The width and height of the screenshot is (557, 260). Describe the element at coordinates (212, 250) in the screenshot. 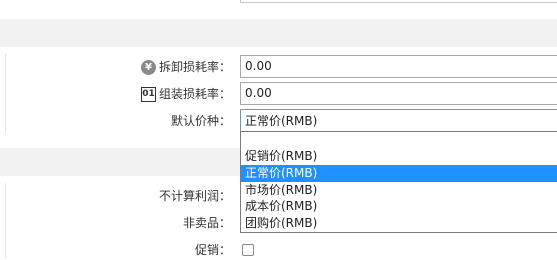

I see `promotion-label: 促销：` at that location.